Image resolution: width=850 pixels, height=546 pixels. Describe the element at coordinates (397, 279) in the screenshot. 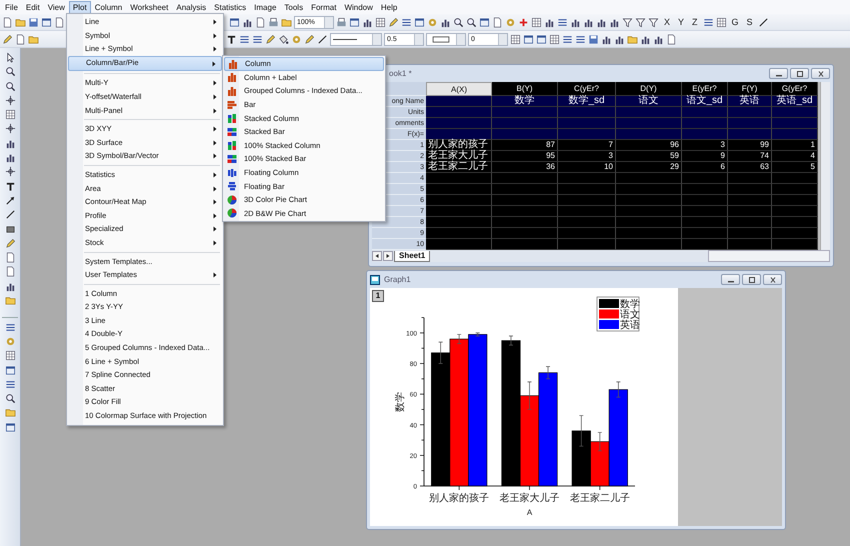

I see `window-title: Graph1` at that location.